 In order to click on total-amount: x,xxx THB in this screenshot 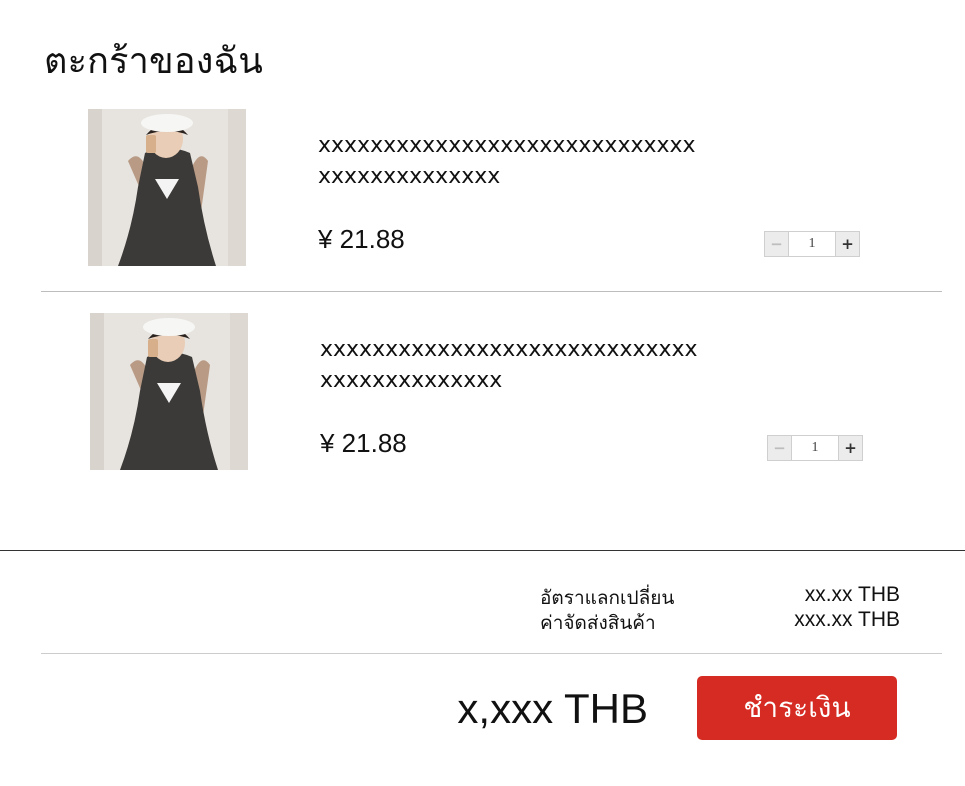, I will do `click(552, 708)`.